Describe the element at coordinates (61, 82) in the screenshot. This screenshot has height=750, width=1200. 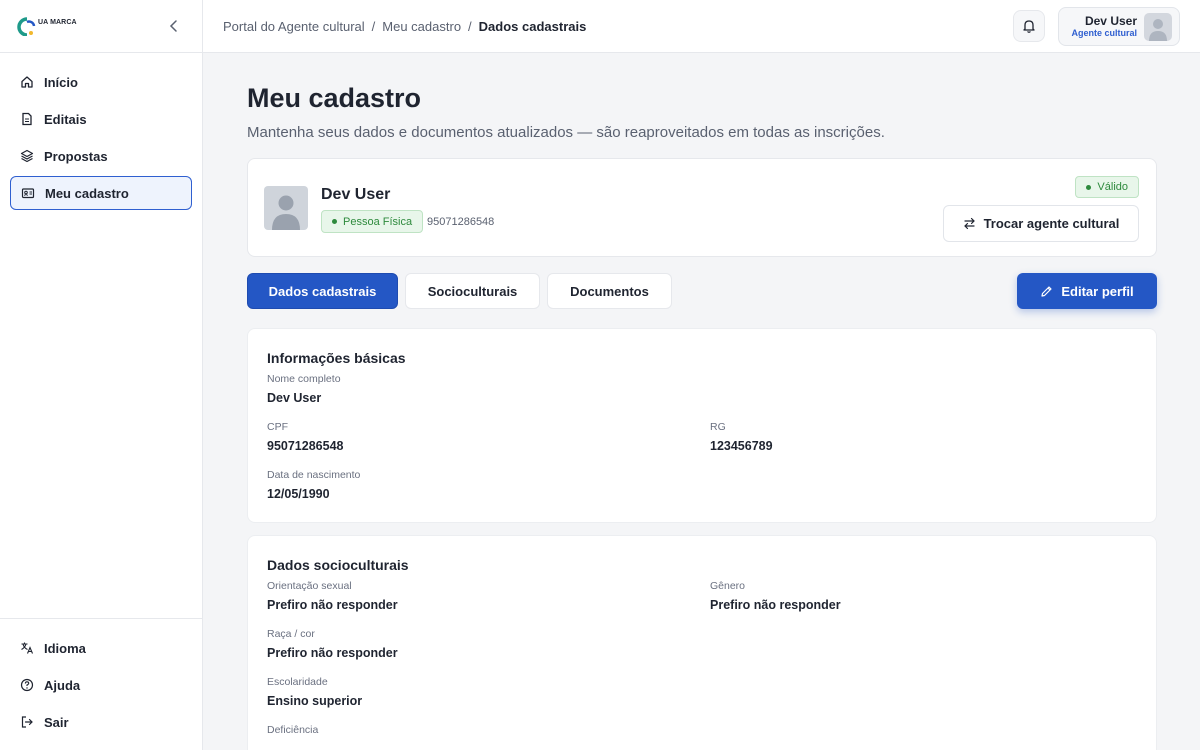
I see `sidebar-item-label: Início` at that location.